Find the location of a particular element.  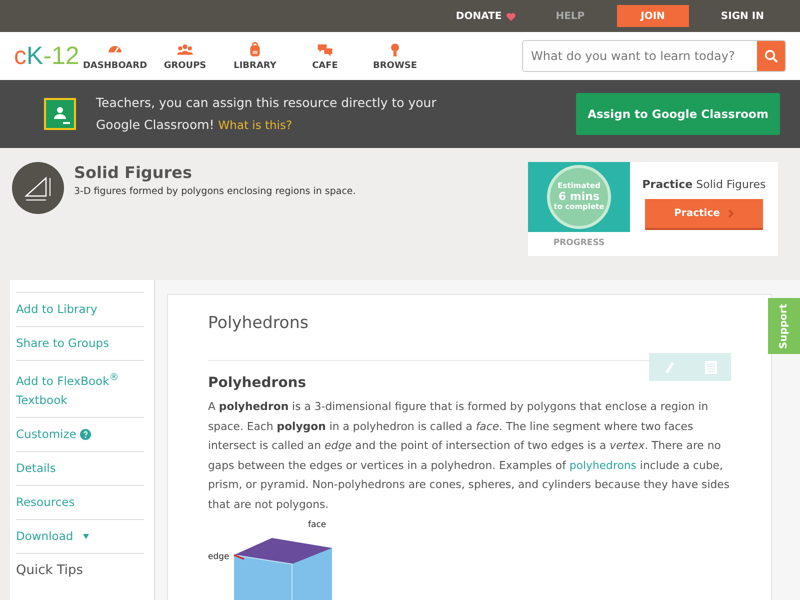

search-button is located at coordinates (771, 56).